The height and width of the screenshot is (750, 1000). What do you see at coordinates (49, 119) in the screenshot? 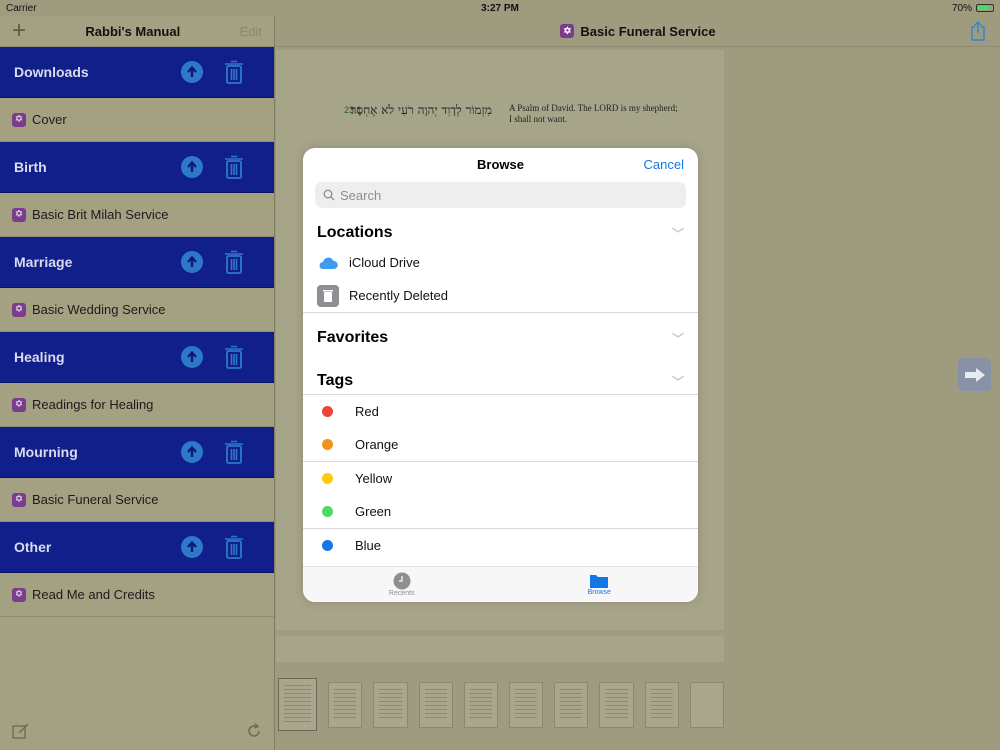
I see `list-item-label: Cover` at bounding box center [49, 119].